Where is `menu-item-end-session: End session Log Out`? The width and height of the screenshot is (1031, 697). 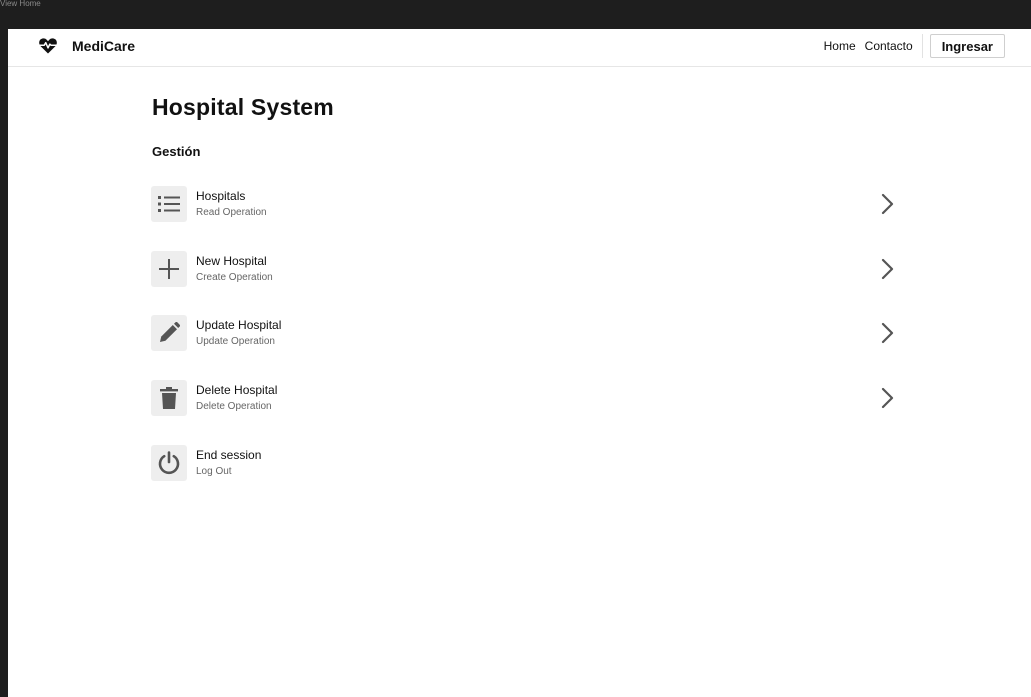 menu-item-end-session: End session Log Out is located at coordinates (530, 466).